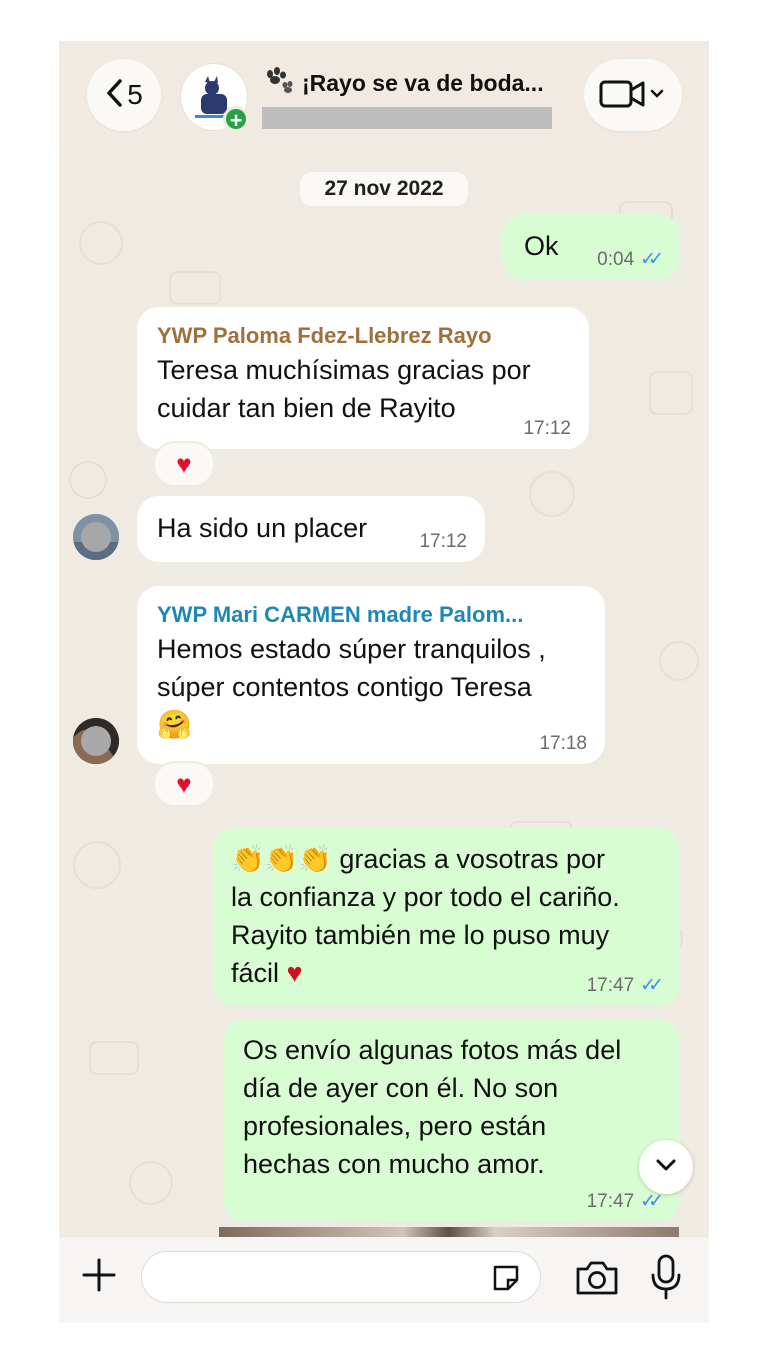 The width and height of the screenshot is (768, 1365). What do you see at coordinates (124, 95) in the screenshot?
I see `back-button: 5` at bounding box center [124, 95].